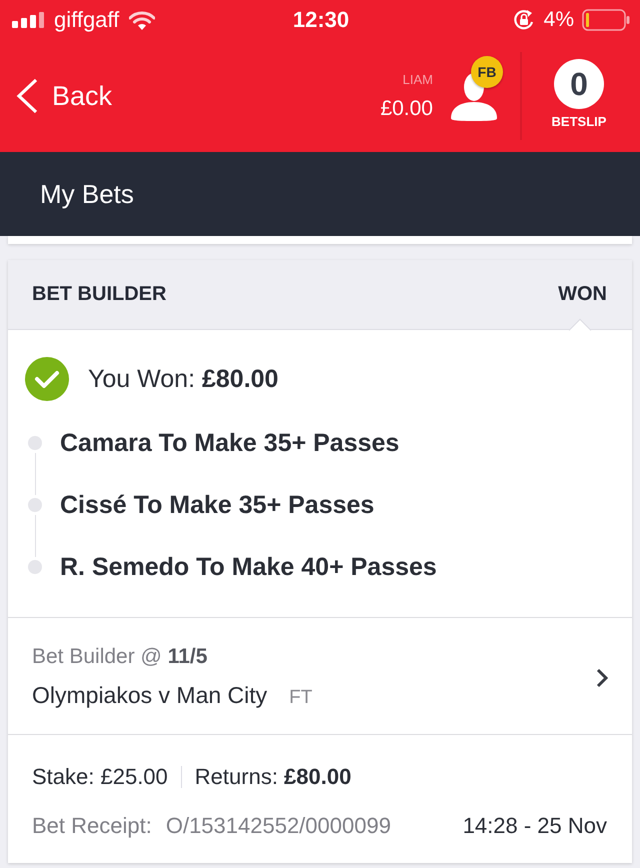 The image size is (640, 868). I want to click on check-circle-icon, so click(47, 379).